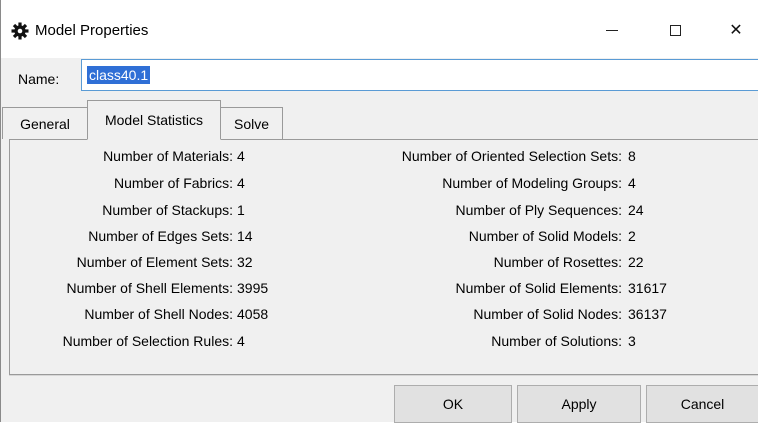  I want to click on stat-label: Number of Solid Nodes:, so click(547, 314).